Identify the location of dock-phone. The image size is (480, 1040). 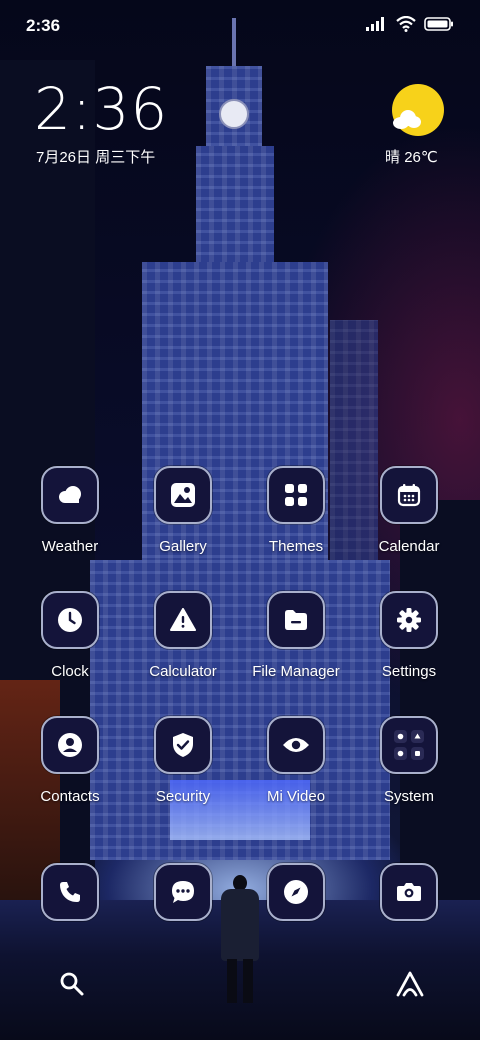
(70, 892).